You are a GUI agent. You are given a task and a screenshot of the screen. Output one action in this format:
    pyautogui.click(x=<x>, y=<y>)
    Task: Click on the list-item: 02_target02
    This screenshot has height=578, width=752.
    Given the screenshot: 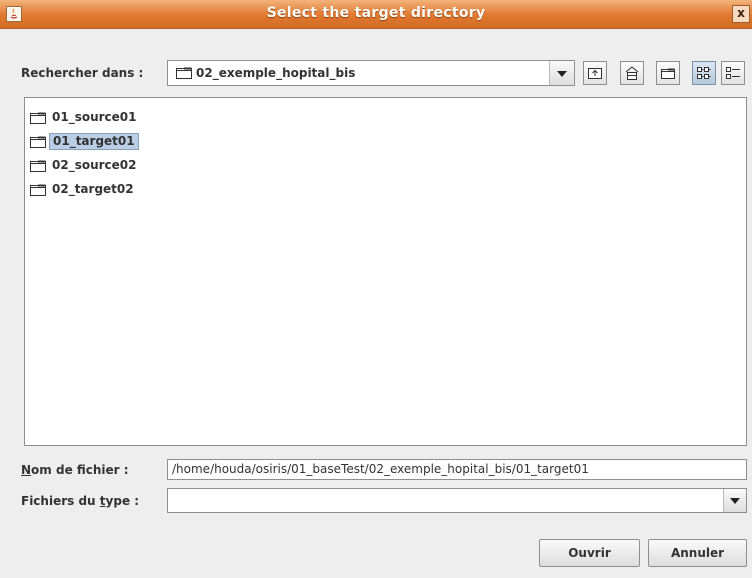 What is the action you would take?
    pyautogui.click(x=83, y=189)
    